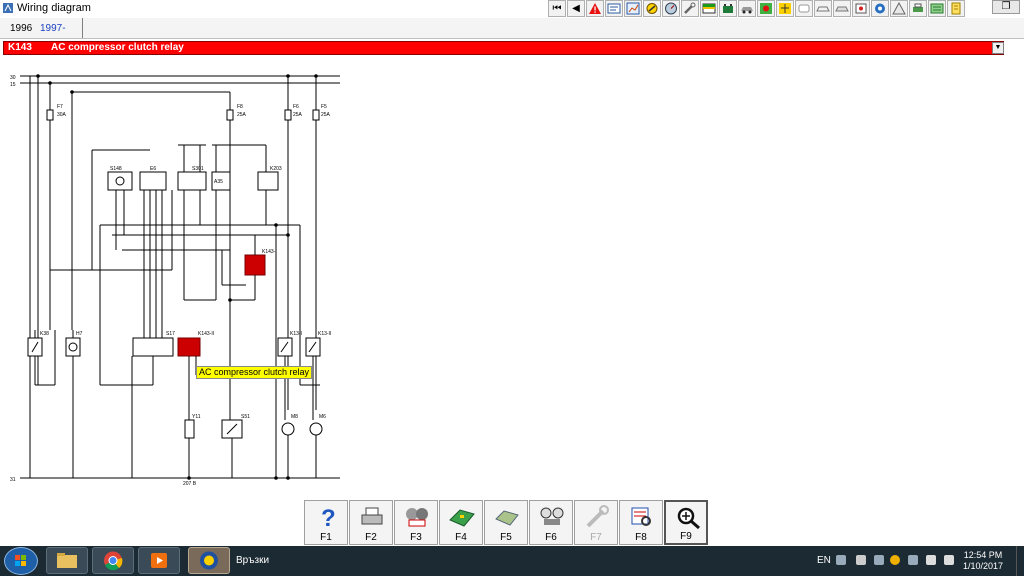 Image resolution: width=1024 pixels, height=577 pixels. What do you see at coordinates (462, 518) in the screenshot?
I see `board-icon` at bounding box center [462, 518].